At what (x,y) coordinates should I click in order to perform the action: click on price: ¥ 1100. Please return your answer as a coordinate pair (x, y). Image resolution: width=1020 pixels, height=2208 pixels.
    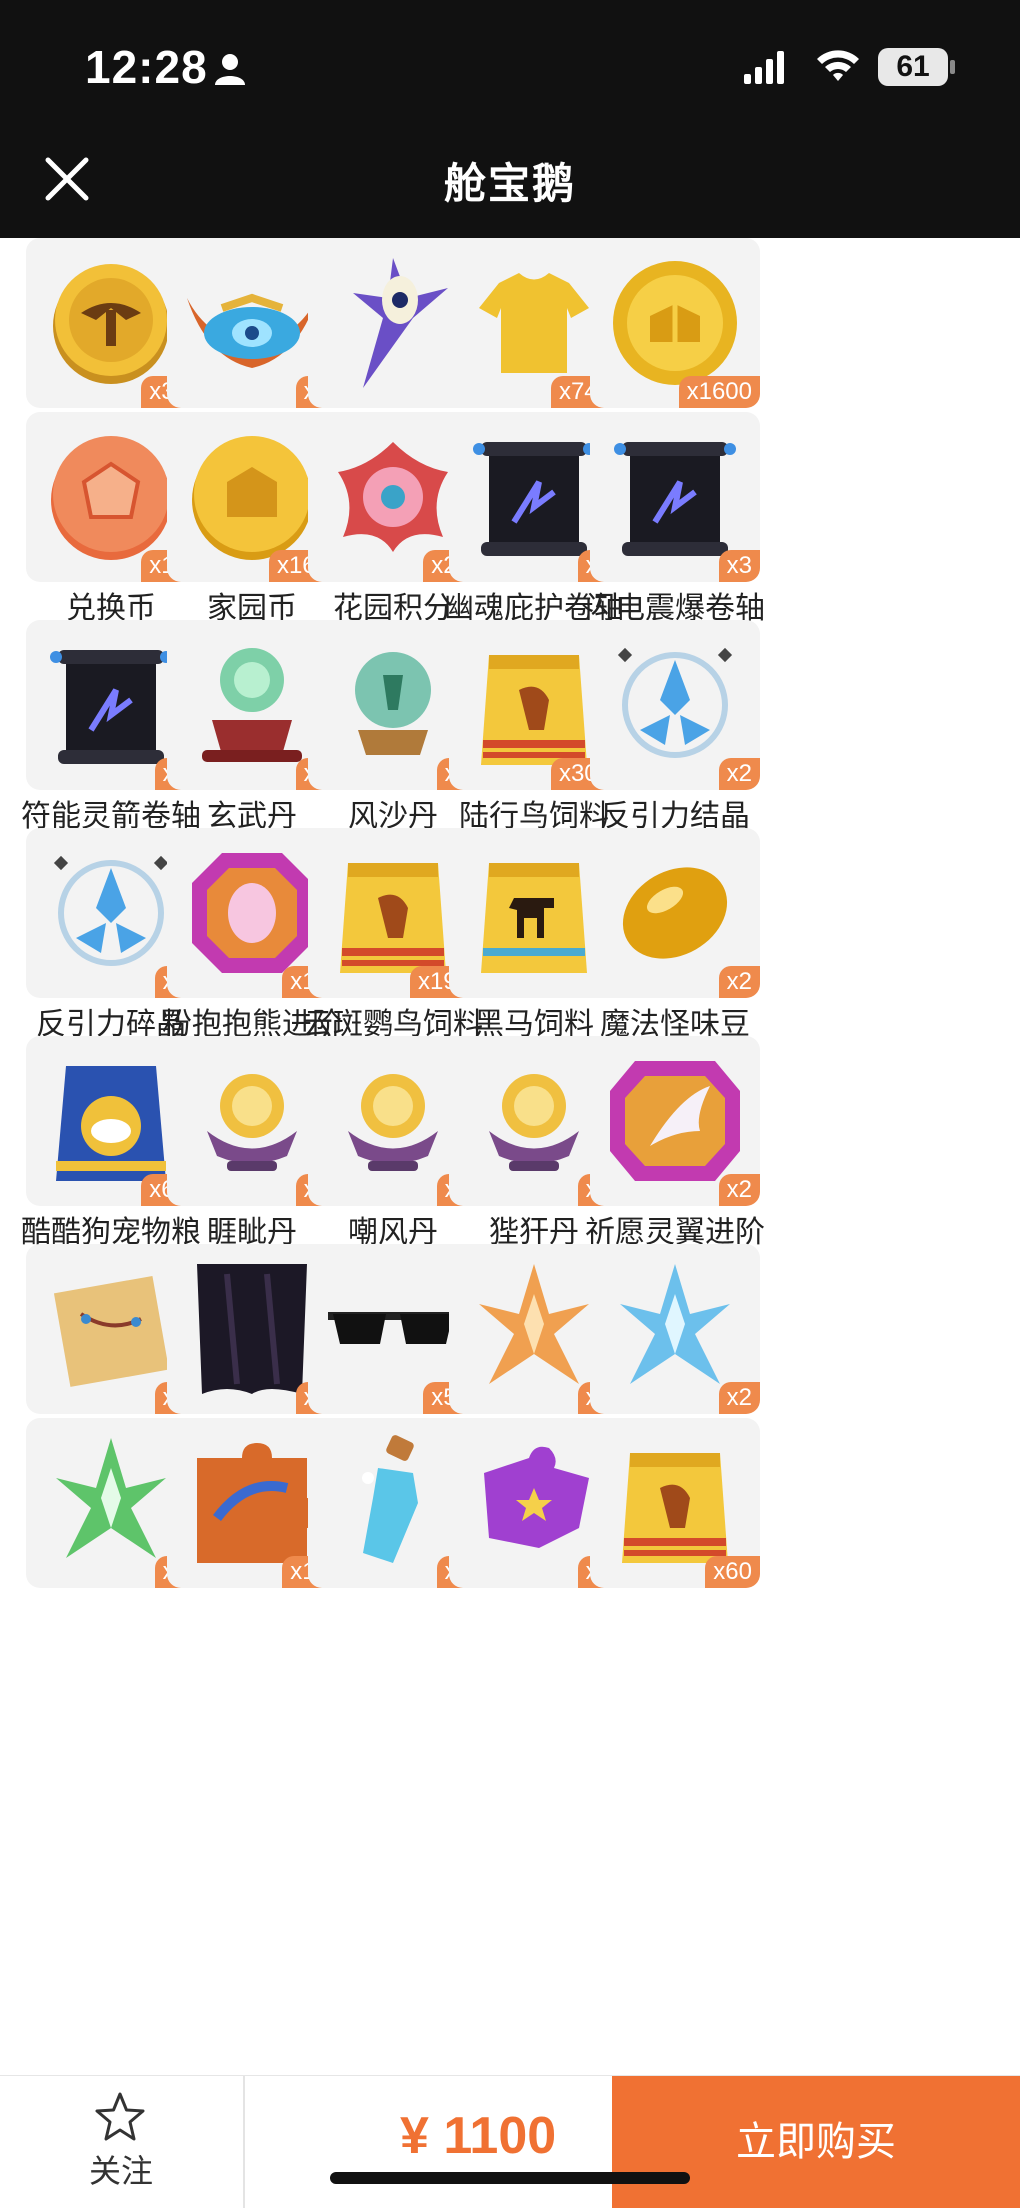
    Looking at the image, I should click on (478, 2136).